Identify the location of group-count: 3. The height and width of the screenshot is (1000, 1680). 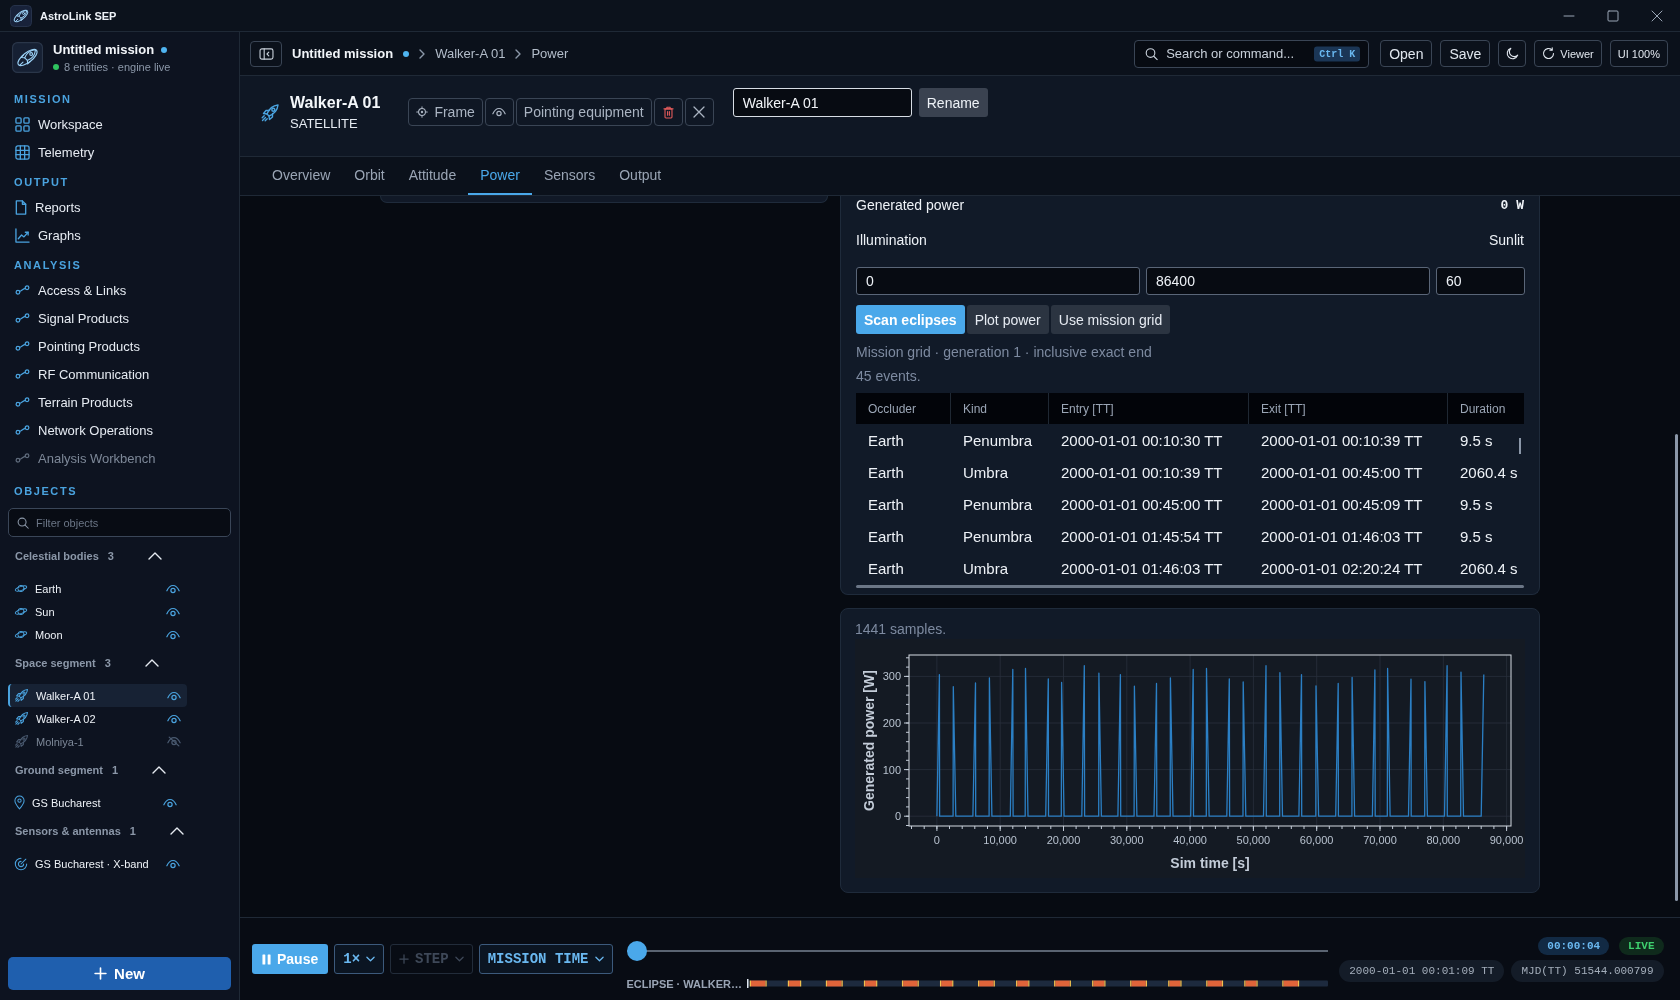
(107, 663).